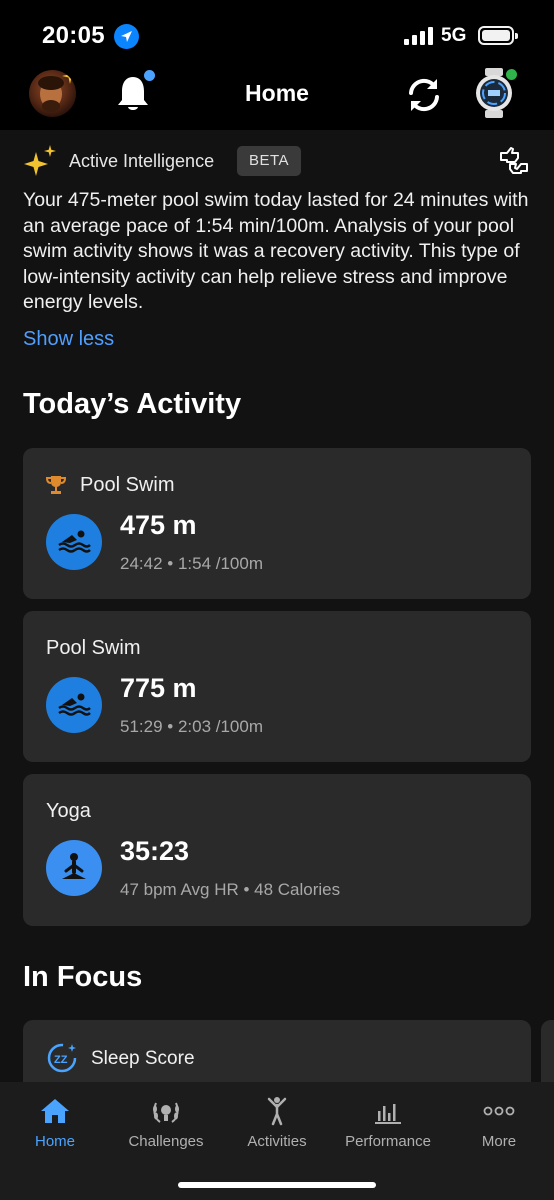 Image resolution: width=554 pixels, height=1200 pixels. I want to click on more-icon, so click(499, 1111).